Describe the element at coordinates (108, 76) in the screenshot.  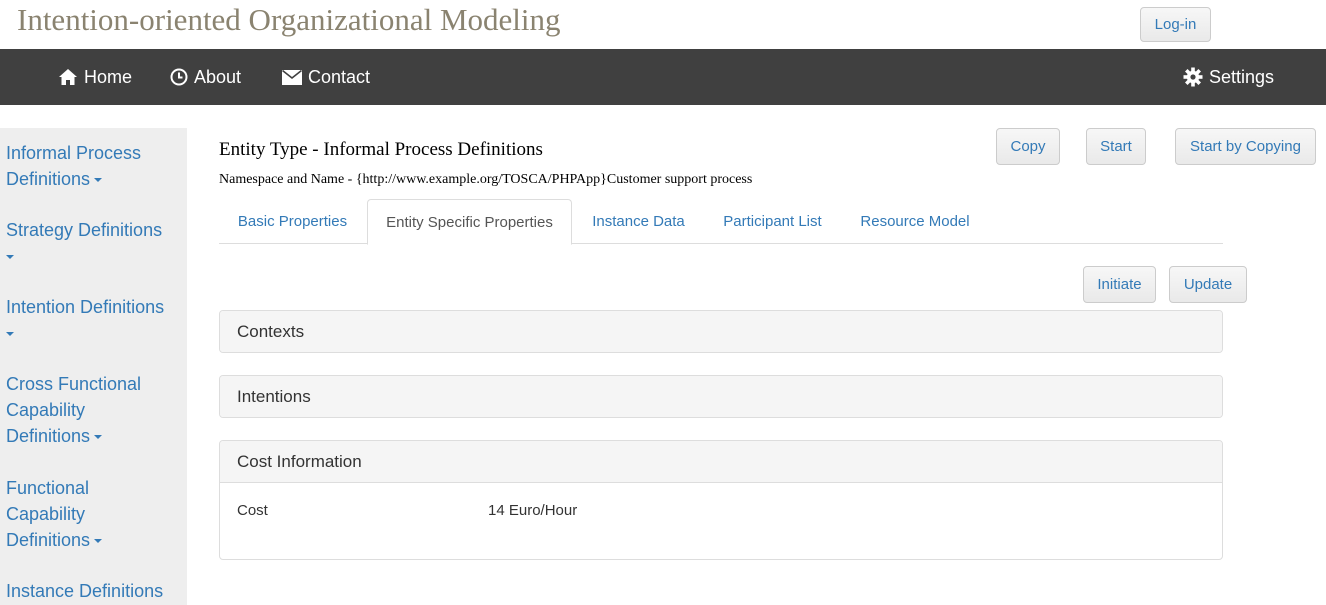
I see `nav-home-label: Home` at that location.